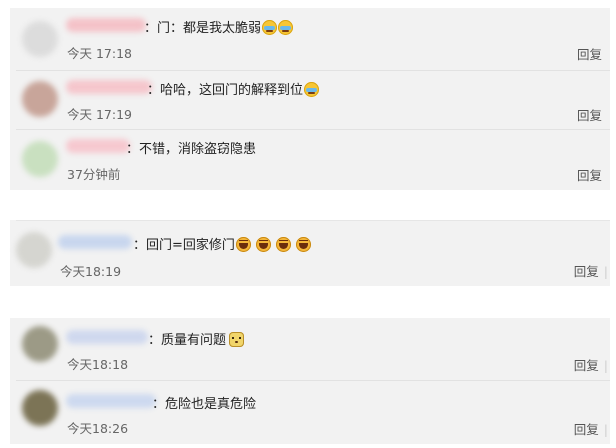  Describe the element at coordinates (196, 338) in the screenshot. I see `comment-text: ：质量有问题` at that location.